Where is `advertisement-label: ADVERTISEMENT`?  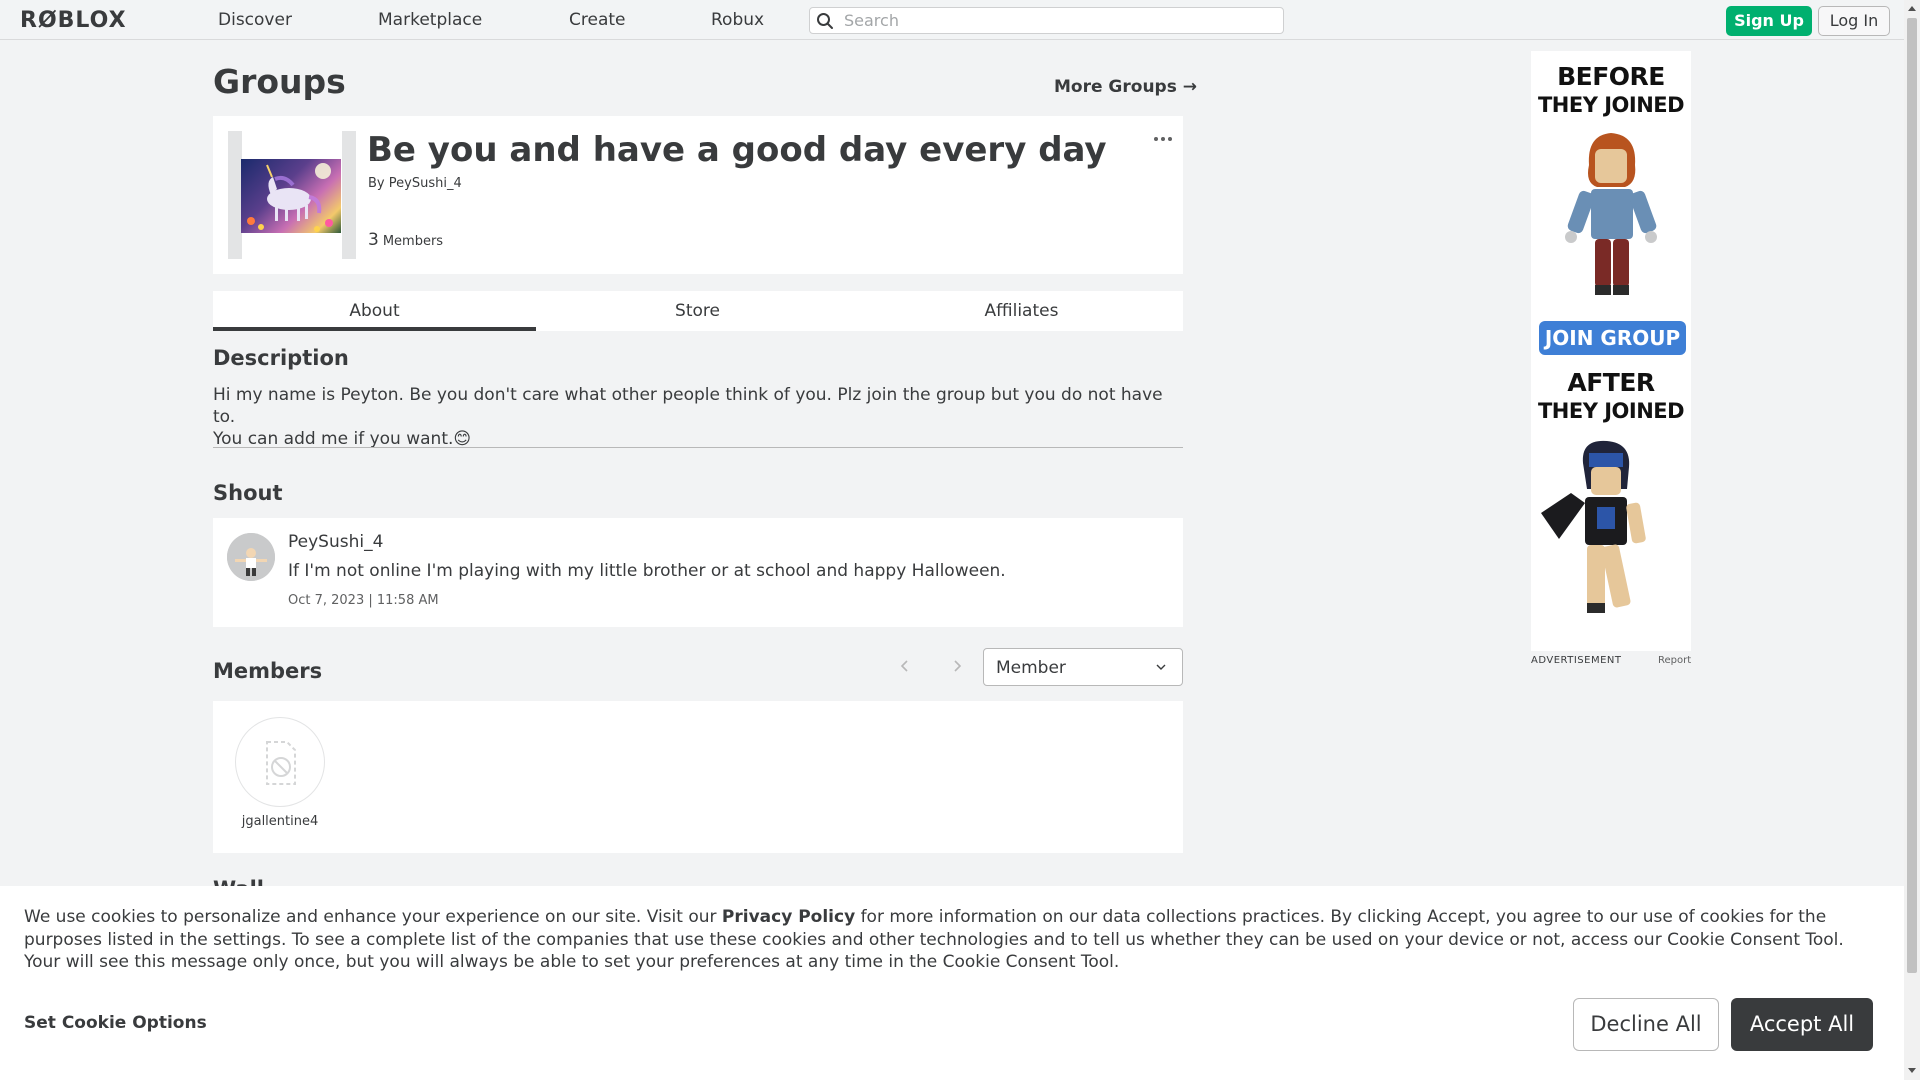
advertisement-label: ADVERTISEMENT is located at coordinates (1576, 660).